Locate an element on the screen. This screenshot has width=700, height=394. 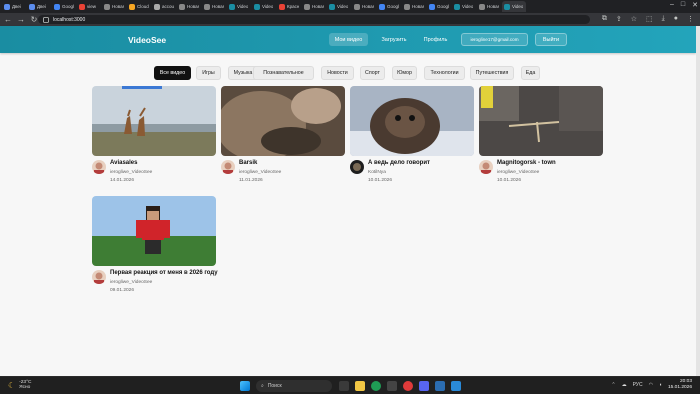
weather-widget: ☾ -23°C Ясно is located at coordinates (20, 385).